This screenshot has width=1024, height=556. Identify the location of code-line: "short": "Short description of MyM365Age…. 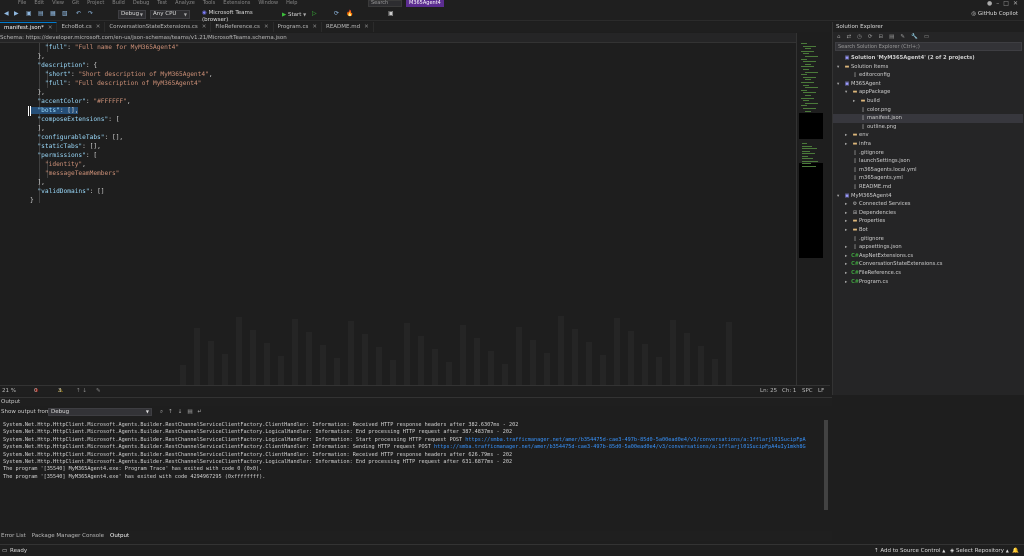
(121, 74).